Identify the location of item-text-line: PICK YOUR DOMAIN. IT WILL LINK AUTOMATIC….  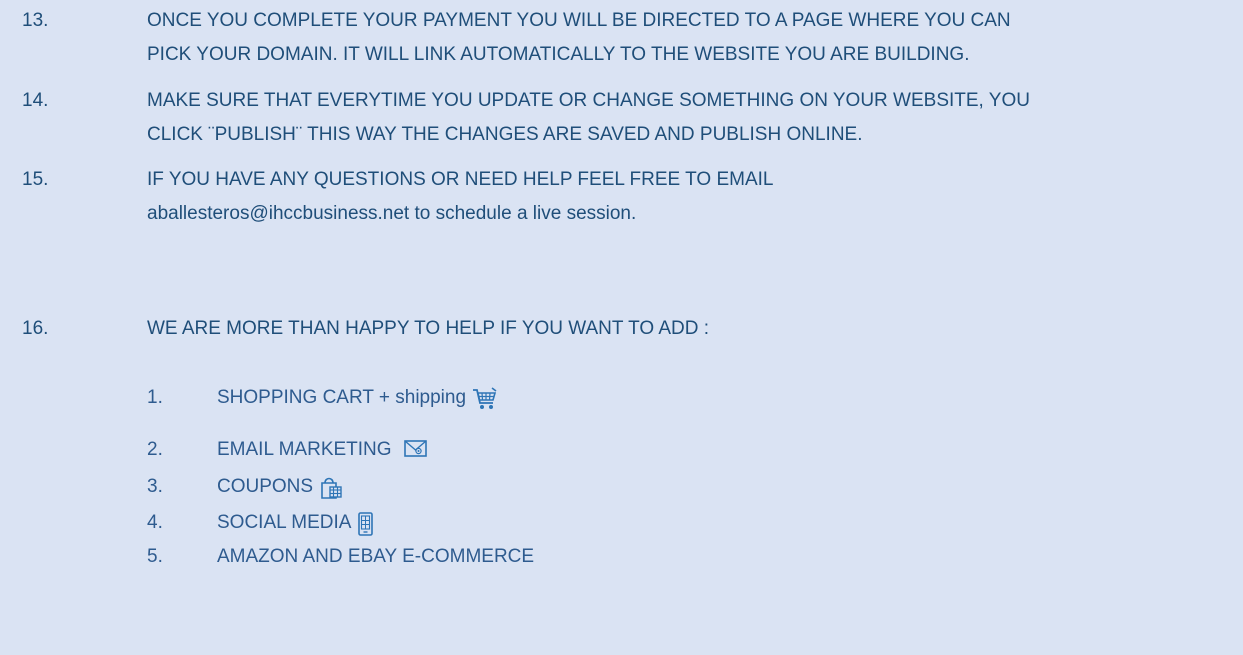
(558, 54).